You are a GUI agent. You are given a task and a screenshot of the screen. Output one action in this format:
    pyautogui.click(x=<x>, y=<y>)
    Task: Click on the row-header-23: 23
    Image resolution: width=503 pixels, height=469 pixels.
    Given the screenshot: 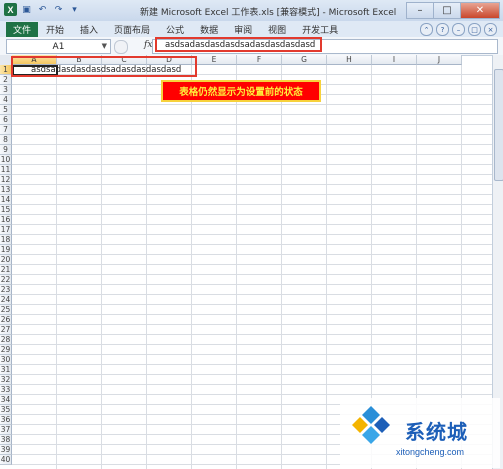 What is the action you would take?
    pyautogui.click(x=6, y=290)
    